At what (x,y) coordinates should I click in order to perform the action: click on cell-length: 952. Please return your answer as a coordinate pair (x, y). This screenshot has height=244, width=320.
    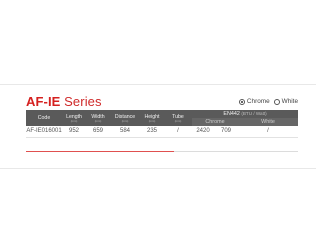
    Looking at the image, I should click on (74, 132).